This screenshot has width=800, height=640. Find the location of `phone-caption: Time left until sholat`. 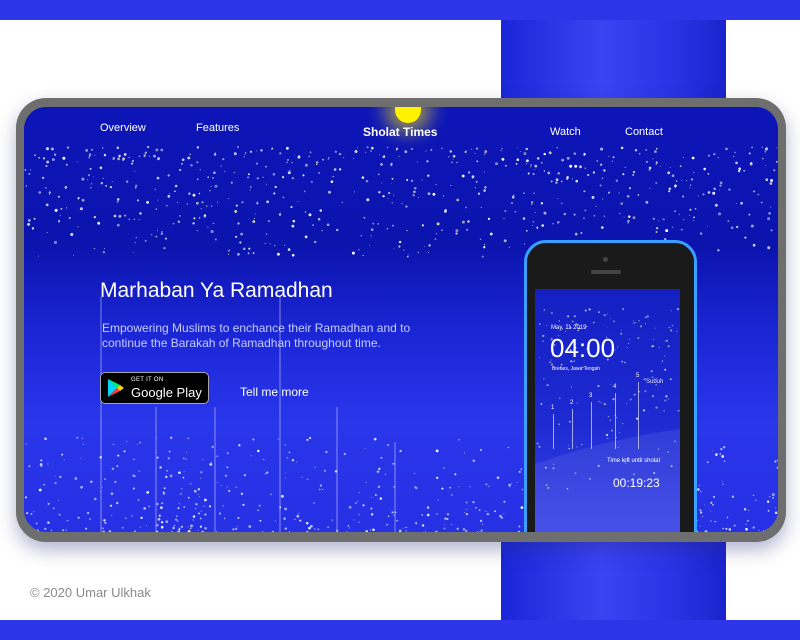

phone-caption: Time left until sholat is located at coordinates (634, 461).